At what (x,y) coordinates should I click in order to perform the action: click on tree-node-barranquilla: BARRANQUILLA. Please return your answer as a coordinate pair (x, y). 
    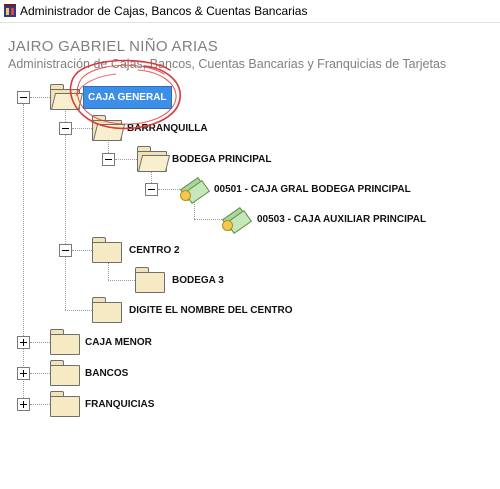
    Looking at the image, I should click on (167, 128).